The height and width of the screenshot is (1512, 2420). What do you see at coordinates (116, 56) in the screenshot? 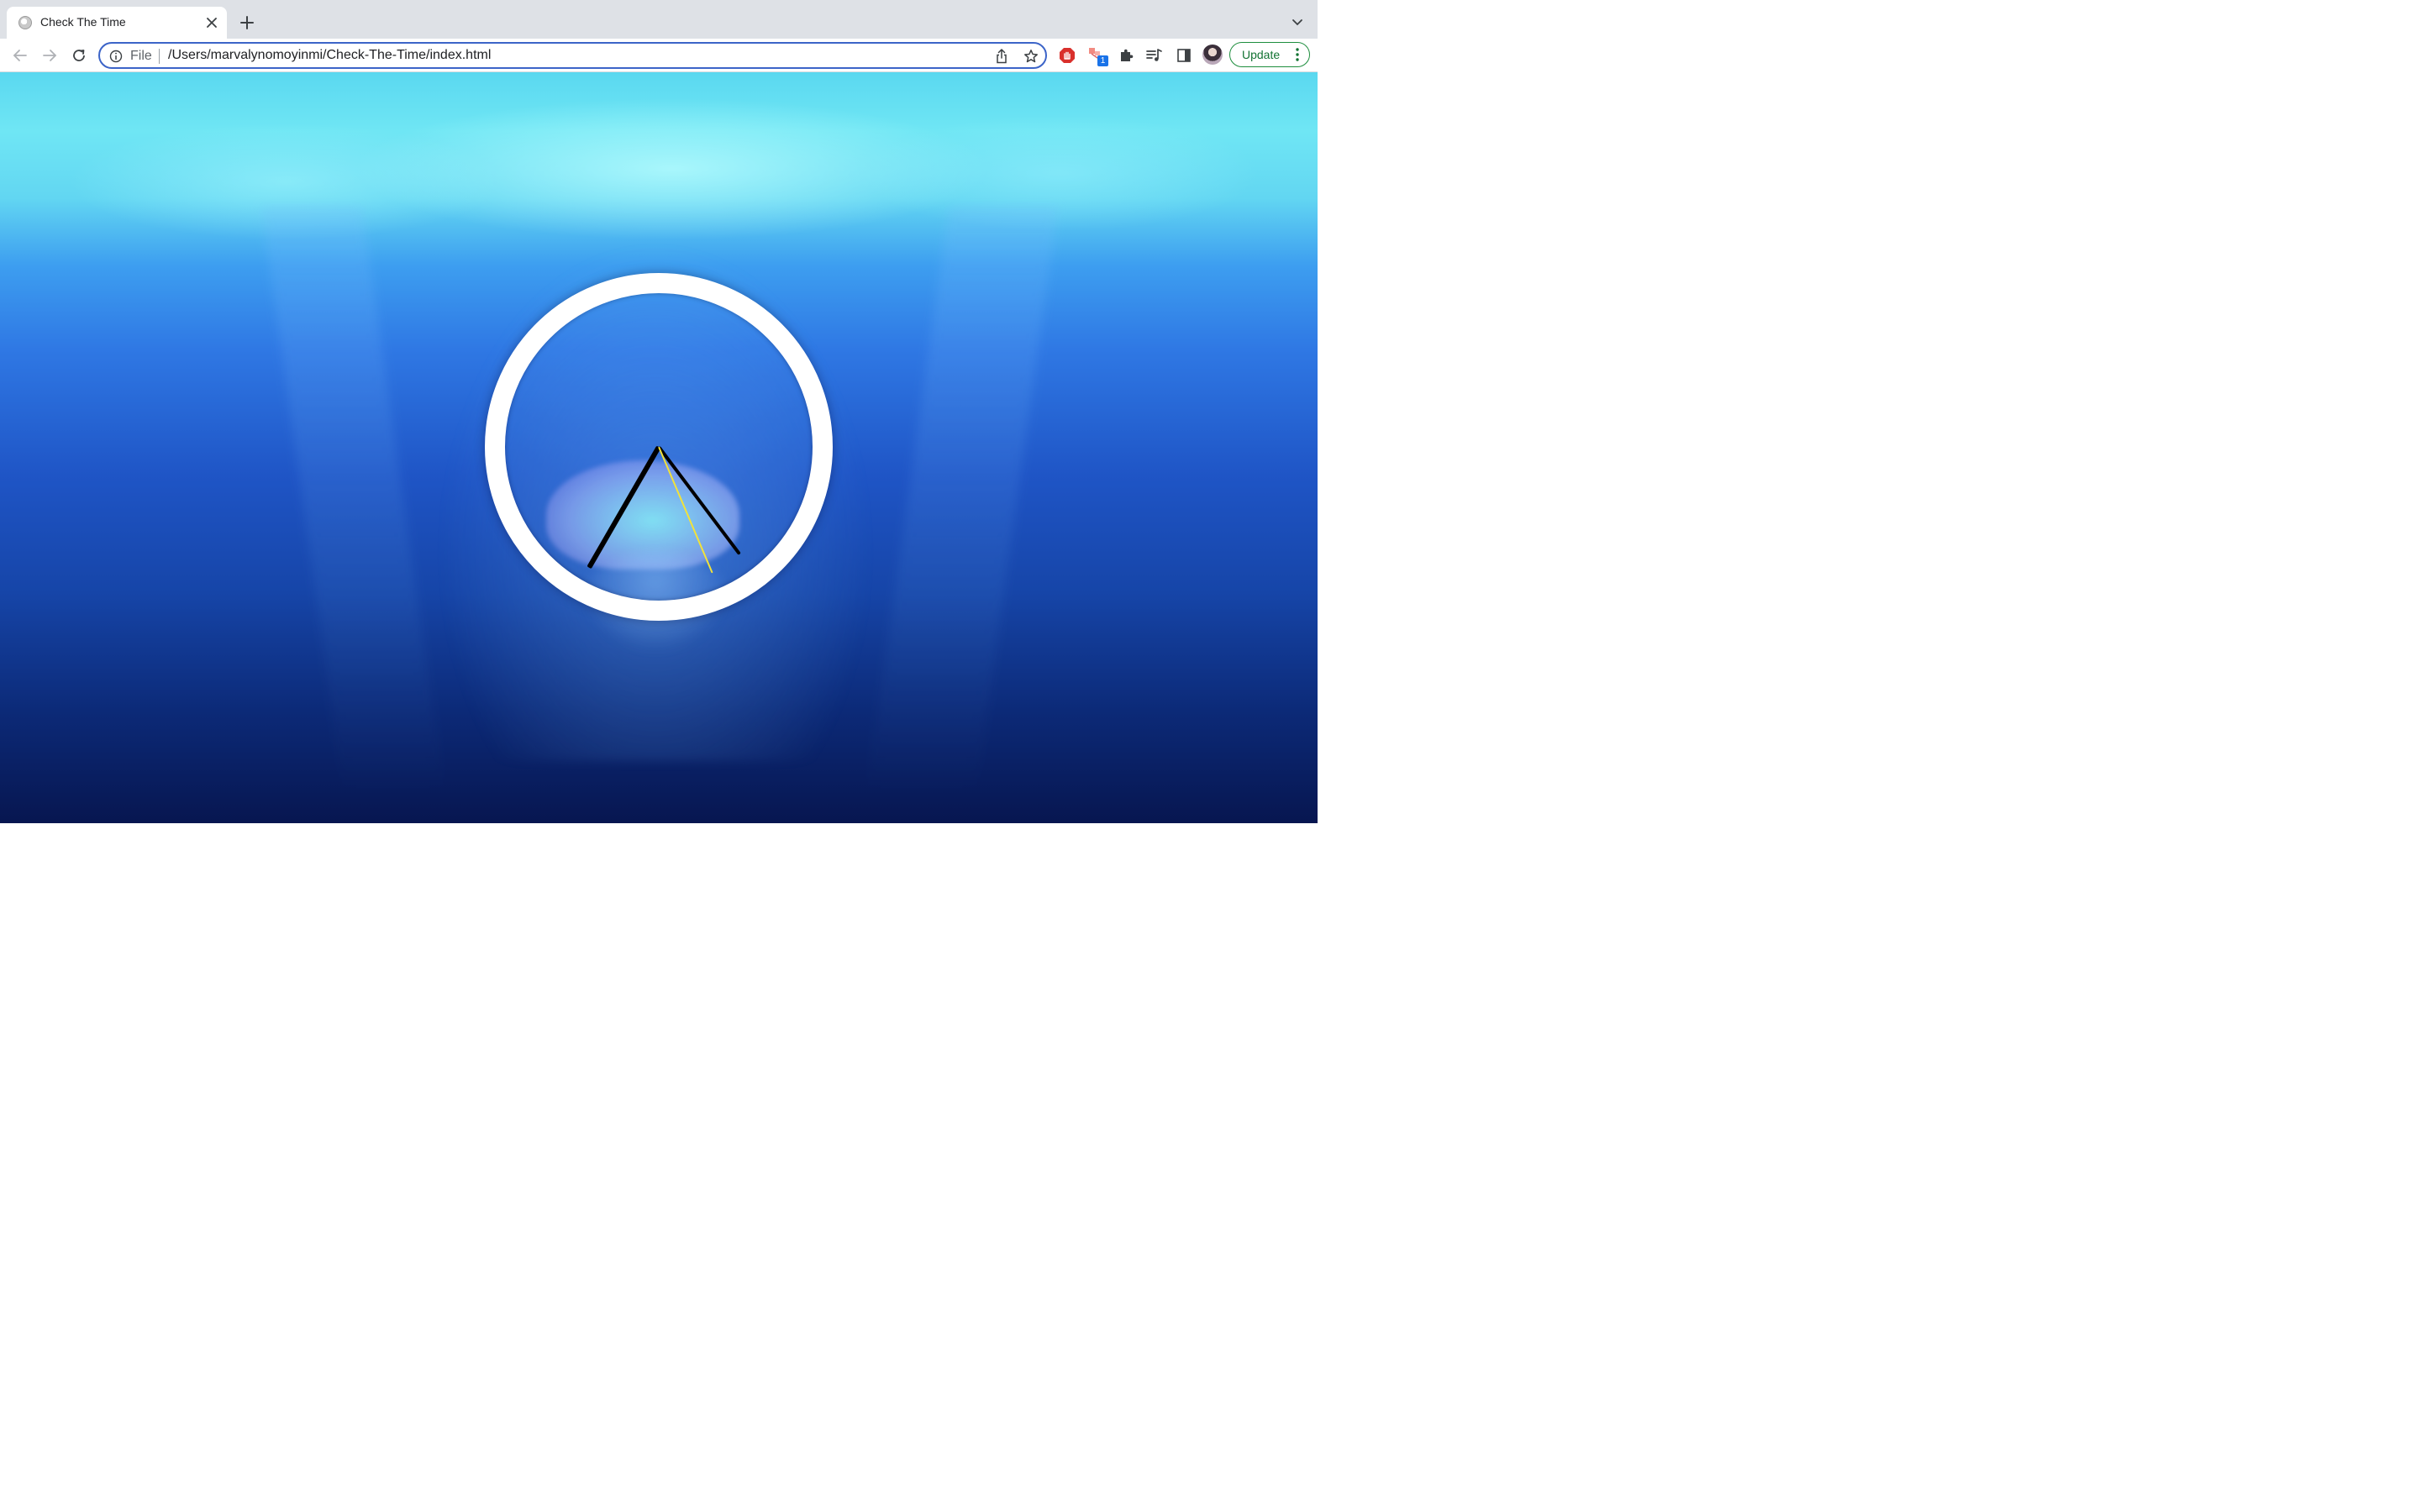
I see `site-info-icon` at bounding box center [116, 56].